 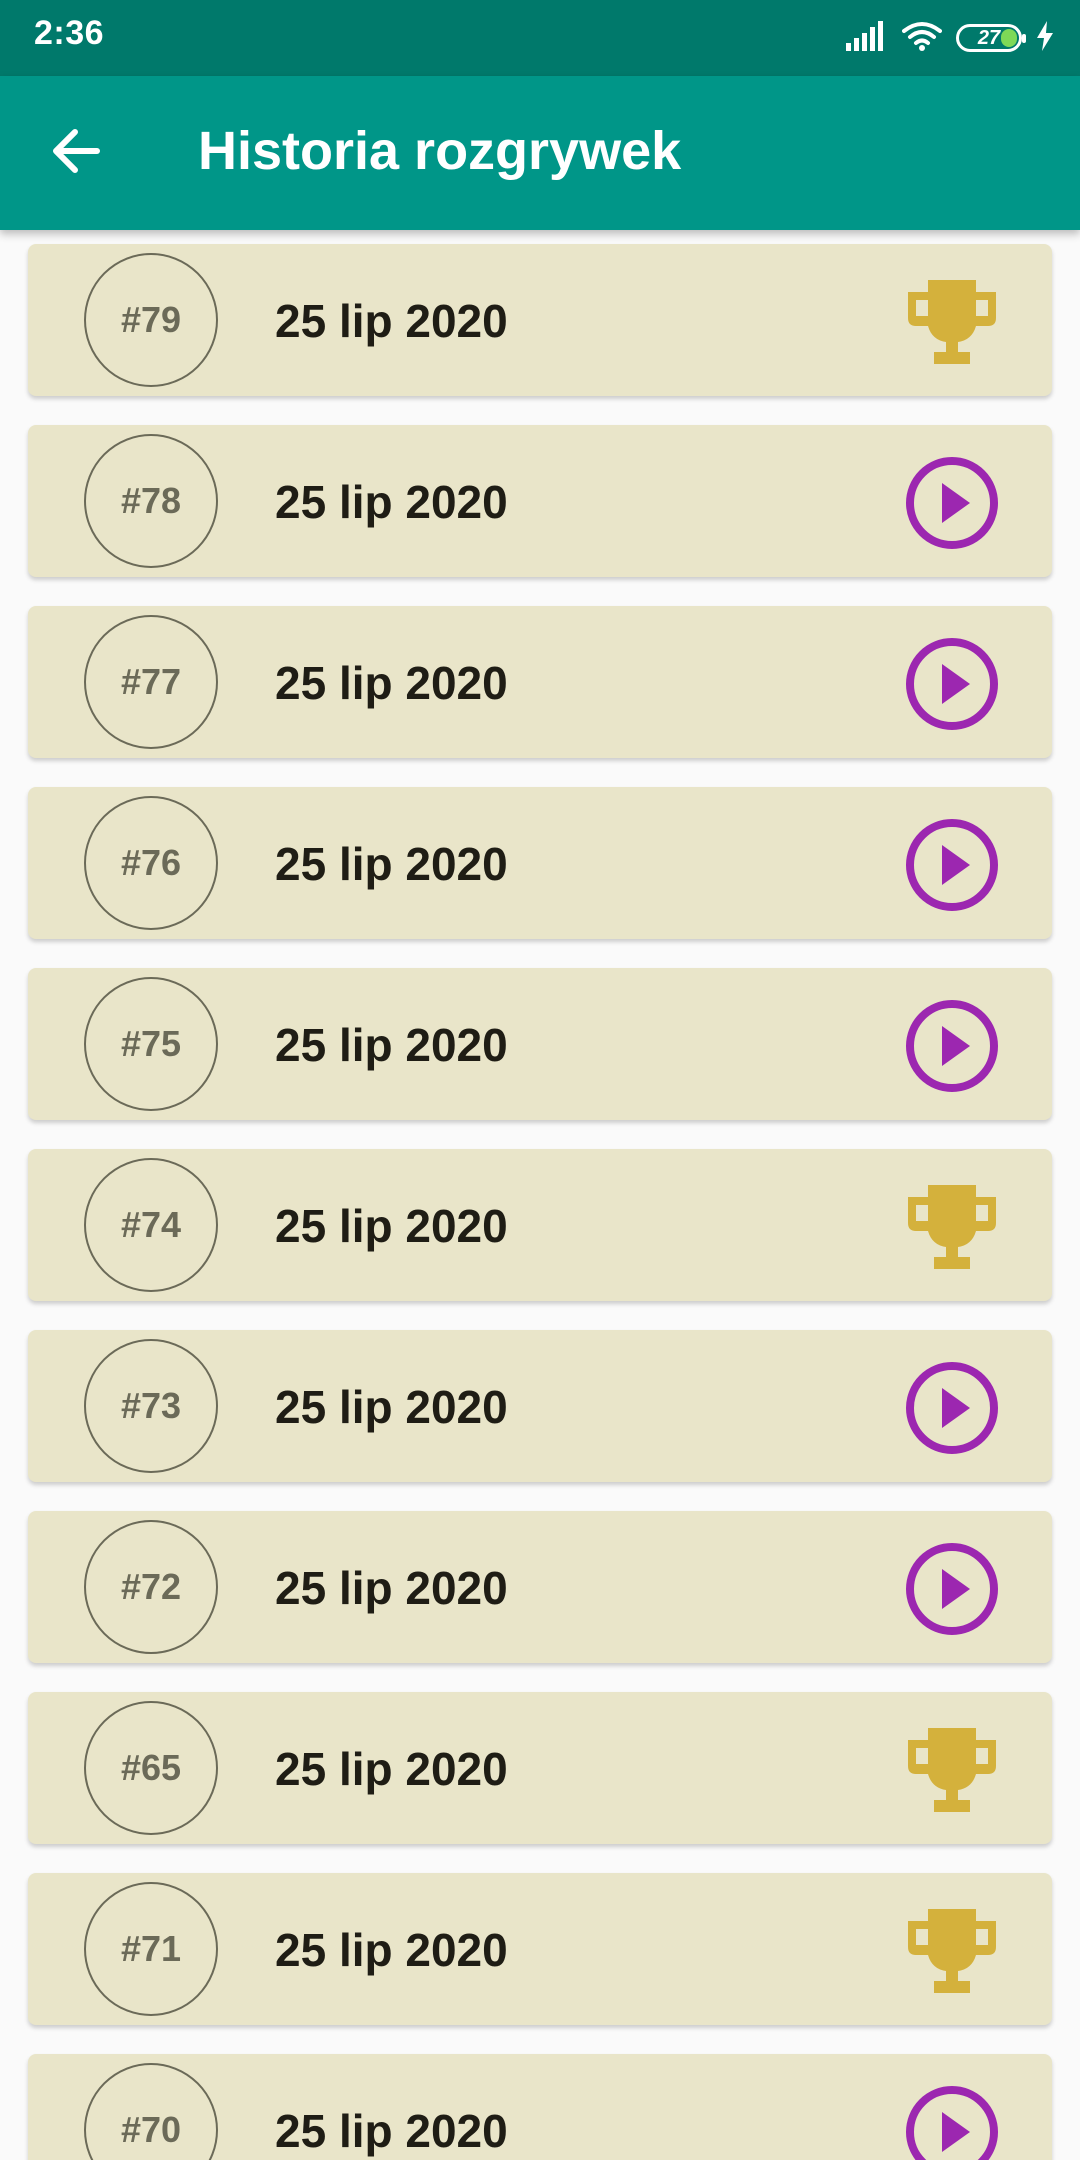 I want to click on game-number: #75, so click(x=151, y=1043).